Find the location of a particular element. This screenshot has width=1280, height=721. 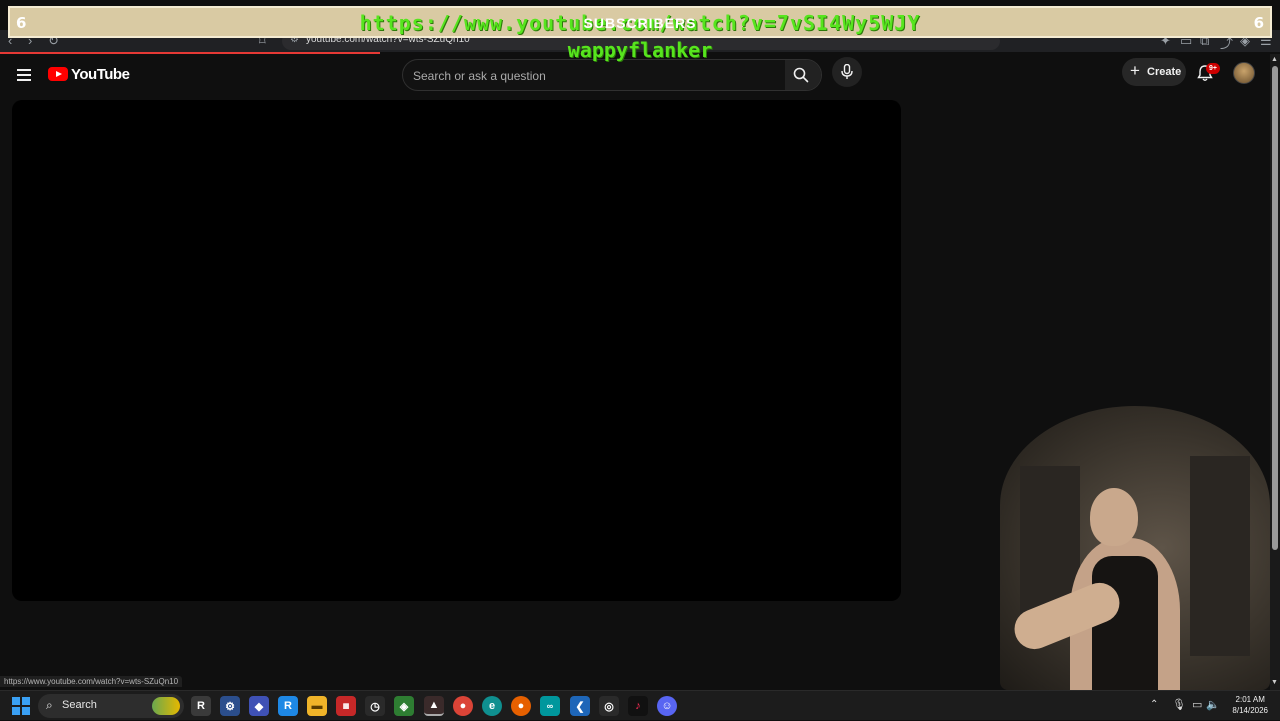

obs-icon: ◎ is located at coordinates (609, 706).